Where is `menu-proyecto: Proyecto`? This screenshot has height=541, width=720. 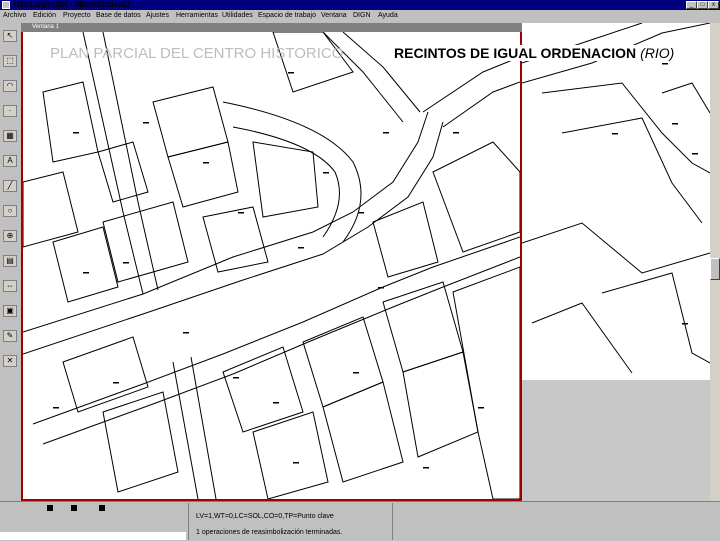 menu-proyecto: Proyecto is located at coordinates (77, 16).